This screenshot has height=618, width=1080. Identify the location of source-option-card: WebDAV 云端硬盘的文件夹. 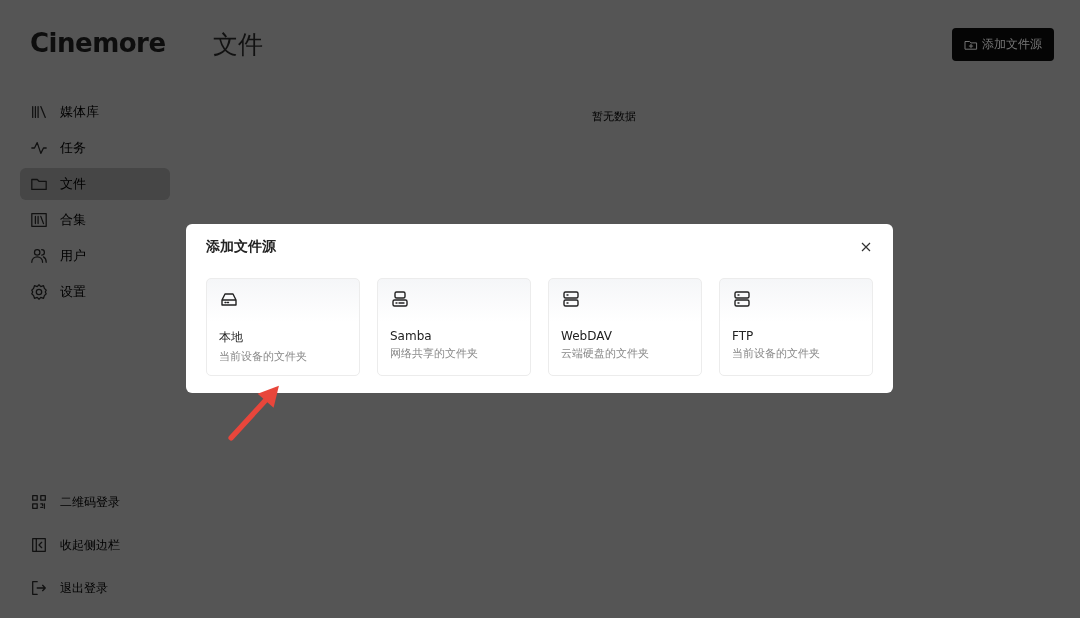
(625, 327).